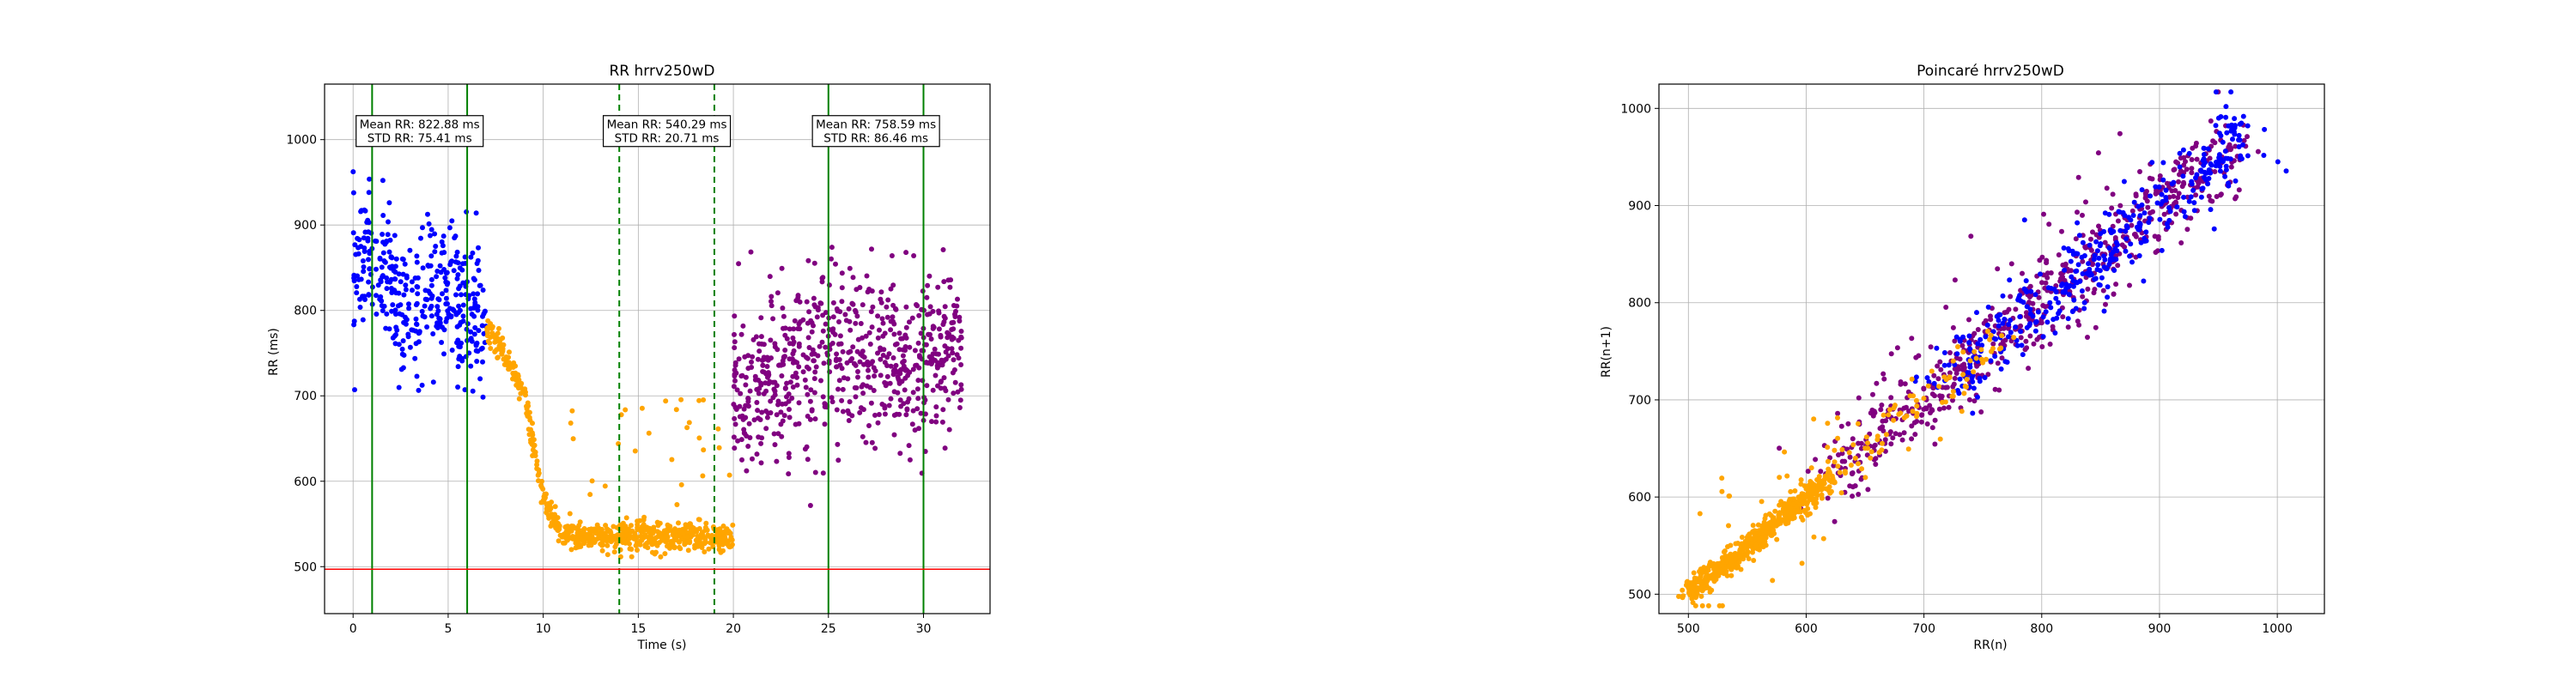 The width and height of the screenshot is (2576, 690). What do you see at coordinates (2277, 629) in the screenshot?
I see `poincare-x-tick-label: 1000` at bounding box center [2277, 629].